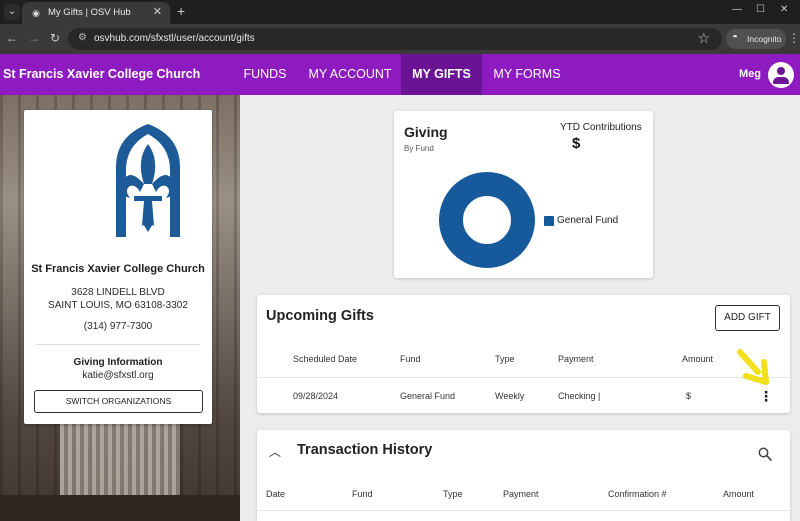 The image size is (800, 521). Describe the element at coordinates (747, 318) in the screenshot. I see `add-gift-button: ADD GIFT` at that location.